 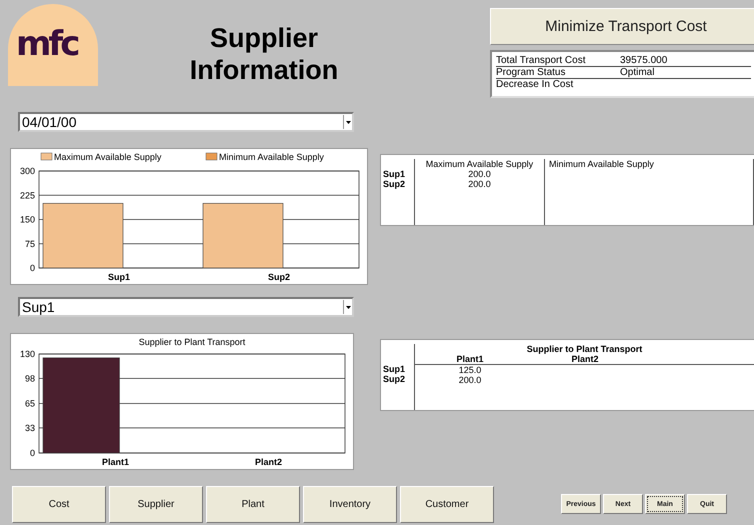 I want to click on column-header: Maximum Available Supply, so click(x=479, y=164).